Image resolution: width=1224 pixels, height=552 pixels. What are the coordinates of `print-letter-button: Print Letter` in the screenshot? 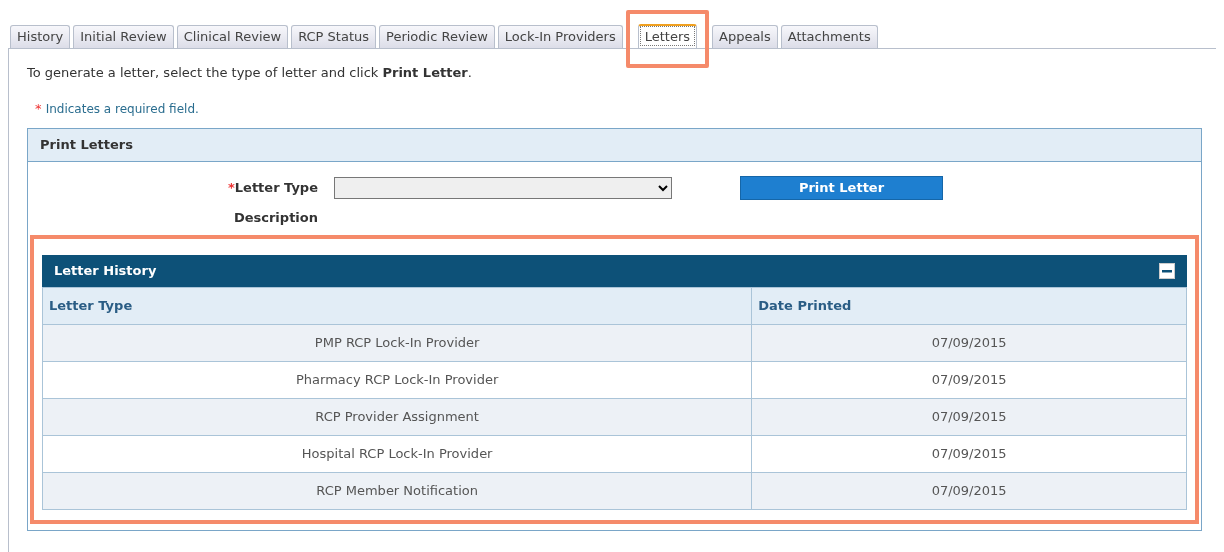 It's located at (841, 187).